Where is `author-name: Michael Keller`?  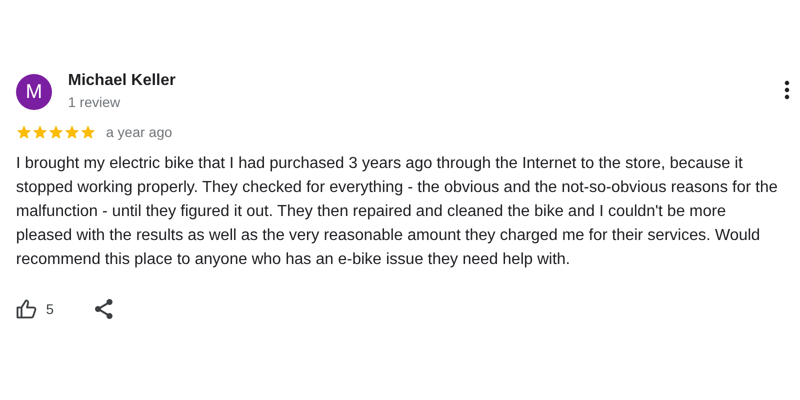
author-name: Michael Keller is located at coordinates (426, 81).